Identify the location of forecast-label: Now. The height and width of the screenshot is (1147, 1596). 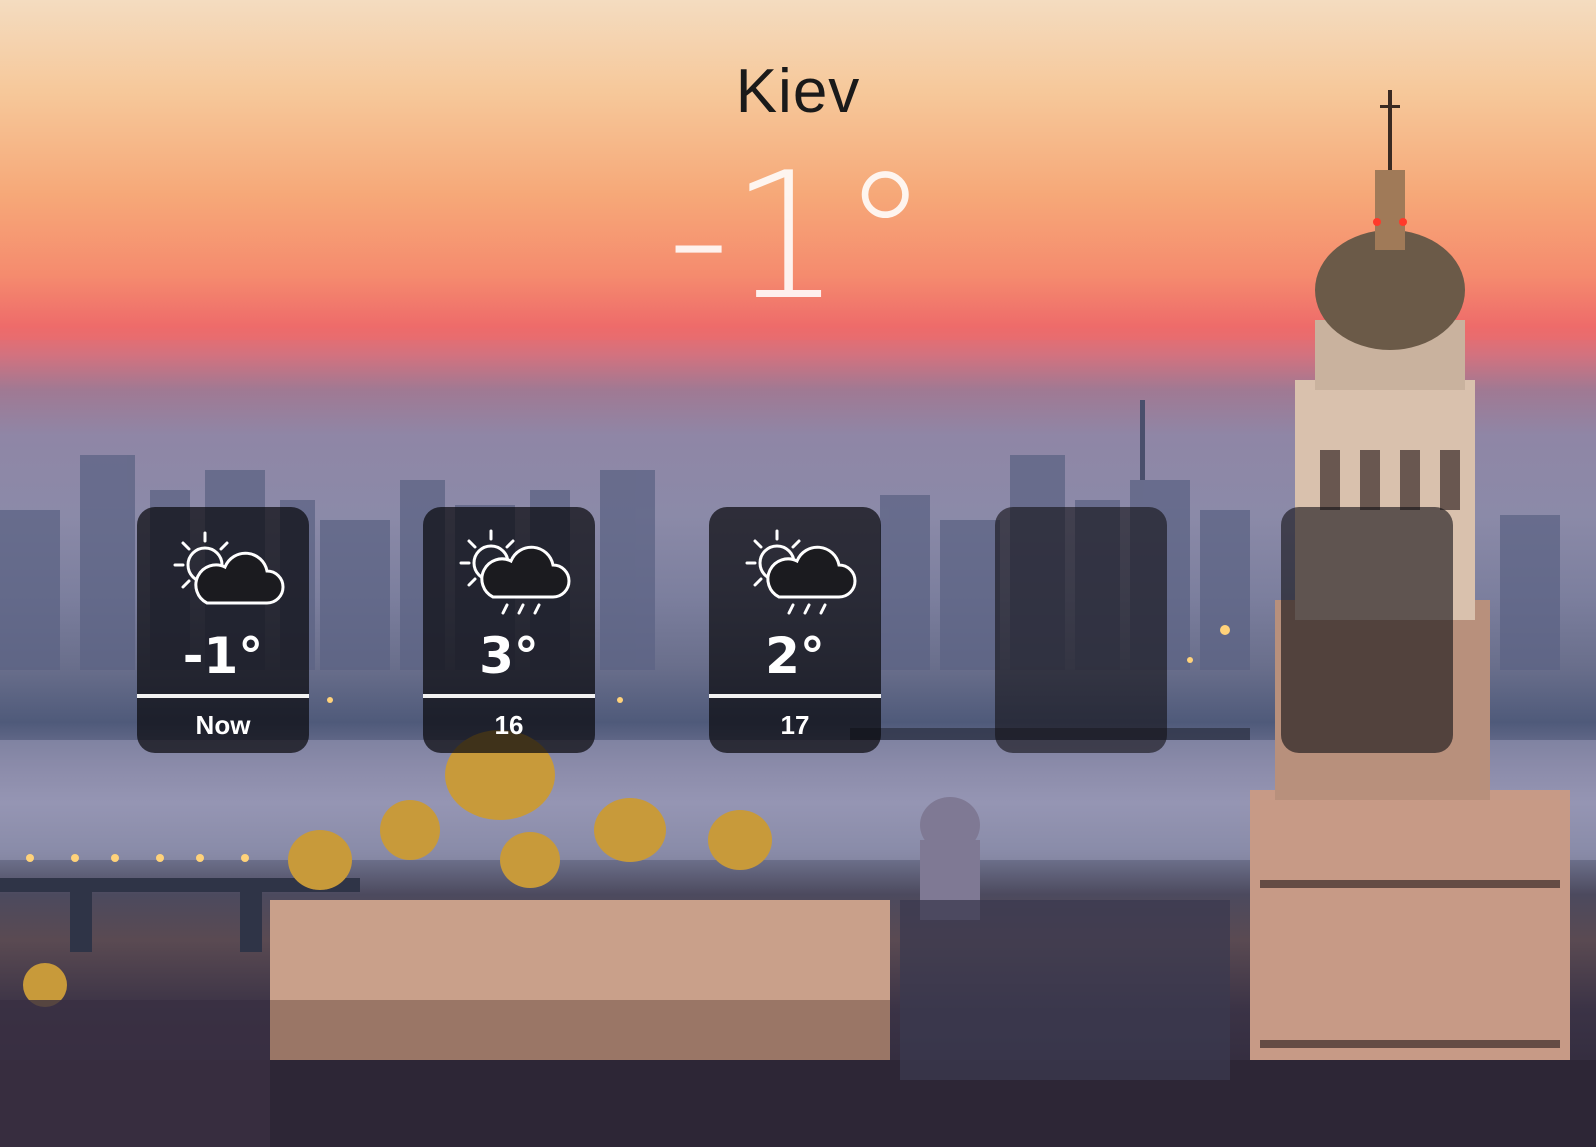
(223, 725).